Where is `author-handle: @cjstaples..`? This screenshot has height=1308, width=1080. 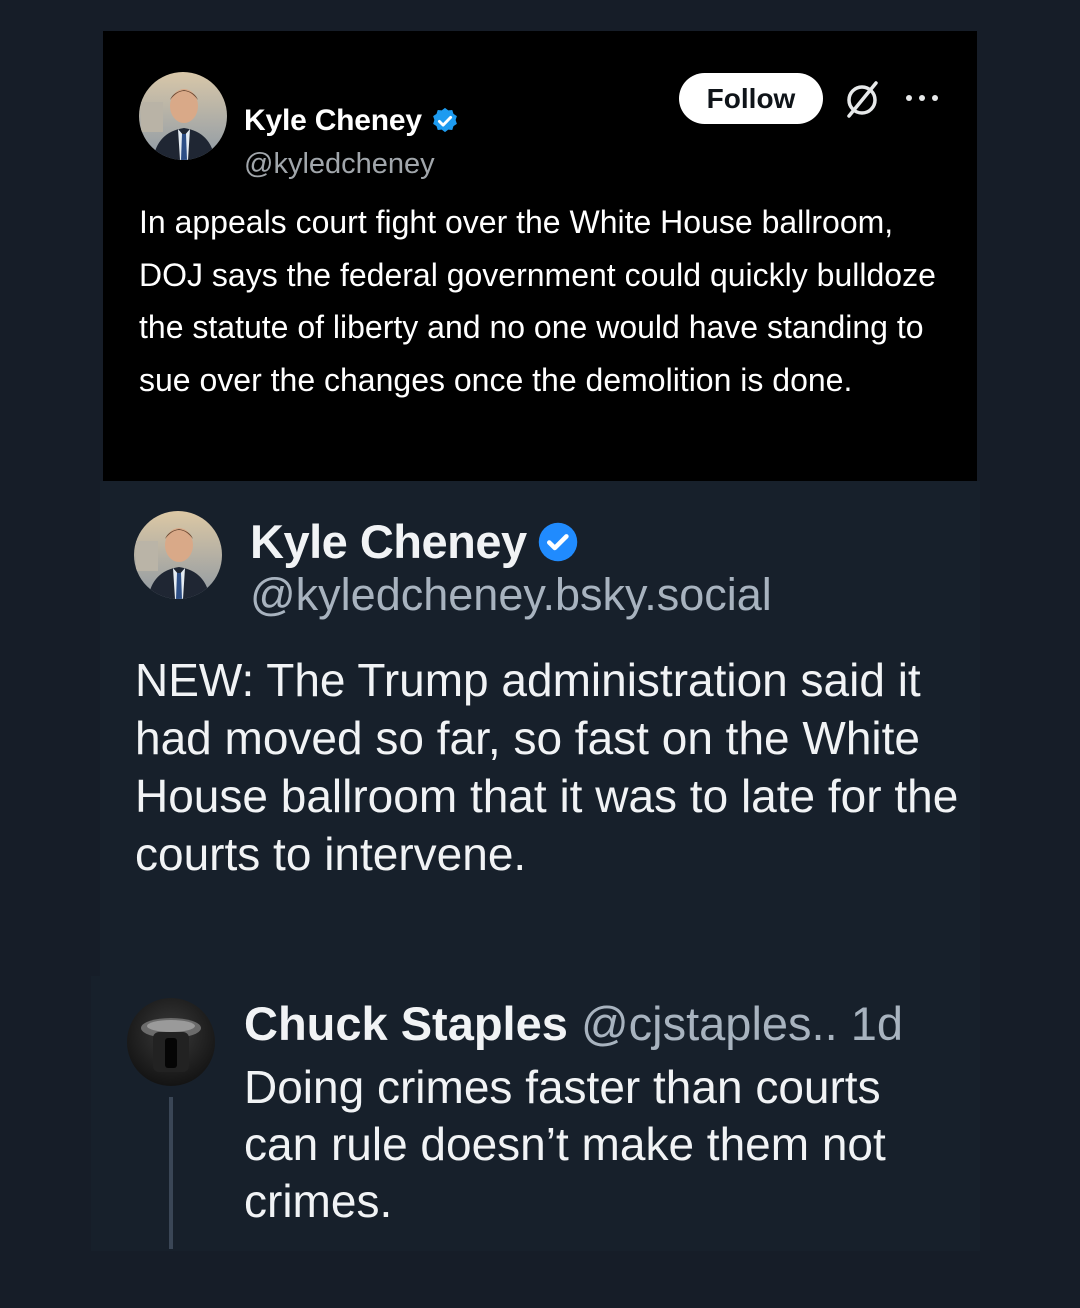
author-handle: @cjstaples.. is located at coordinates (709, 1023).